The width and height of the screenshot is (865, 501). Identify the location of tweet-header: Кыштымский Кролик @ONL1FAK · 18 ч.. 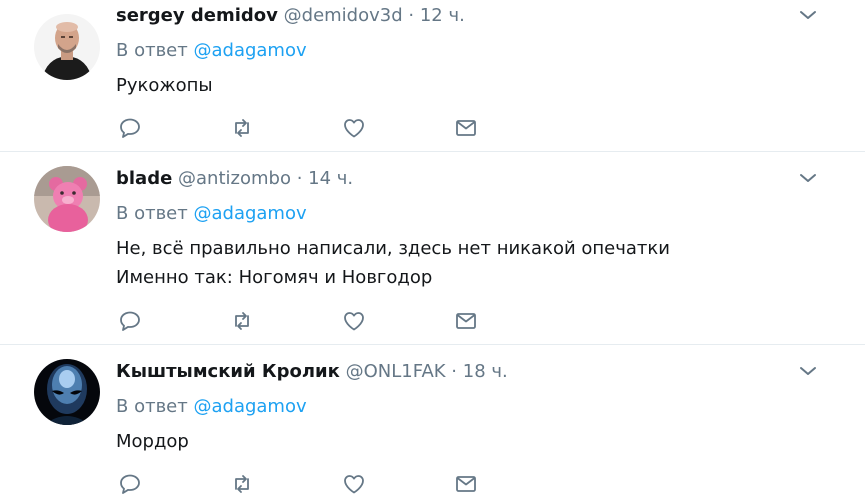
(312, 372).